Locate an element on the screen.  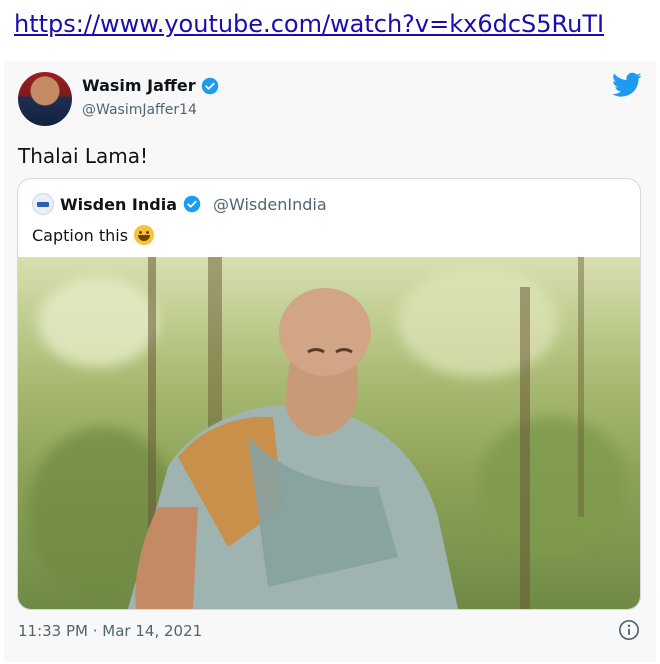
tweet-text: Thalai Lama! is located at coordinates (83, 156).